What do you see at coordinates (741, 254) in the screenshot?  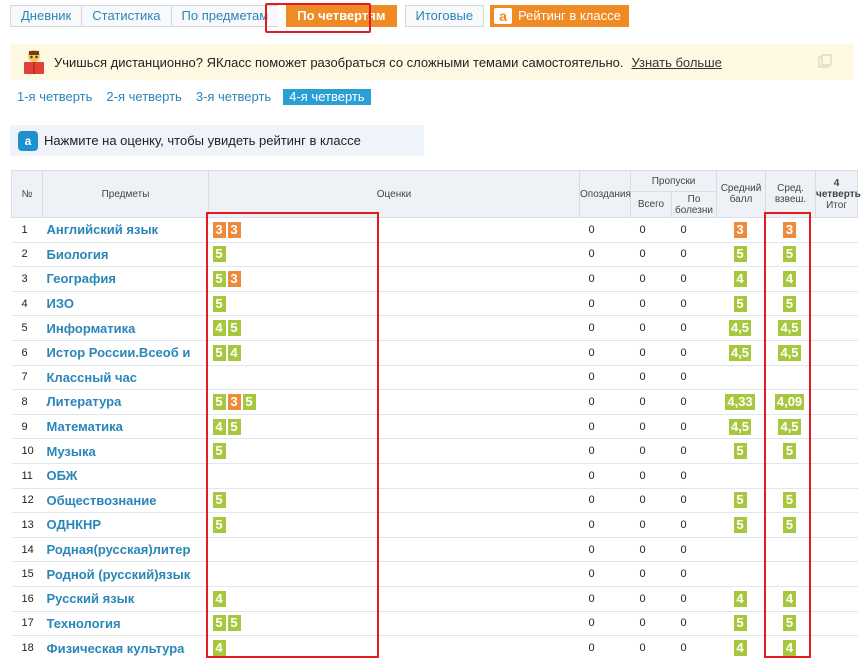 I see `average-cell: 5` at bounding box center [741, 254].